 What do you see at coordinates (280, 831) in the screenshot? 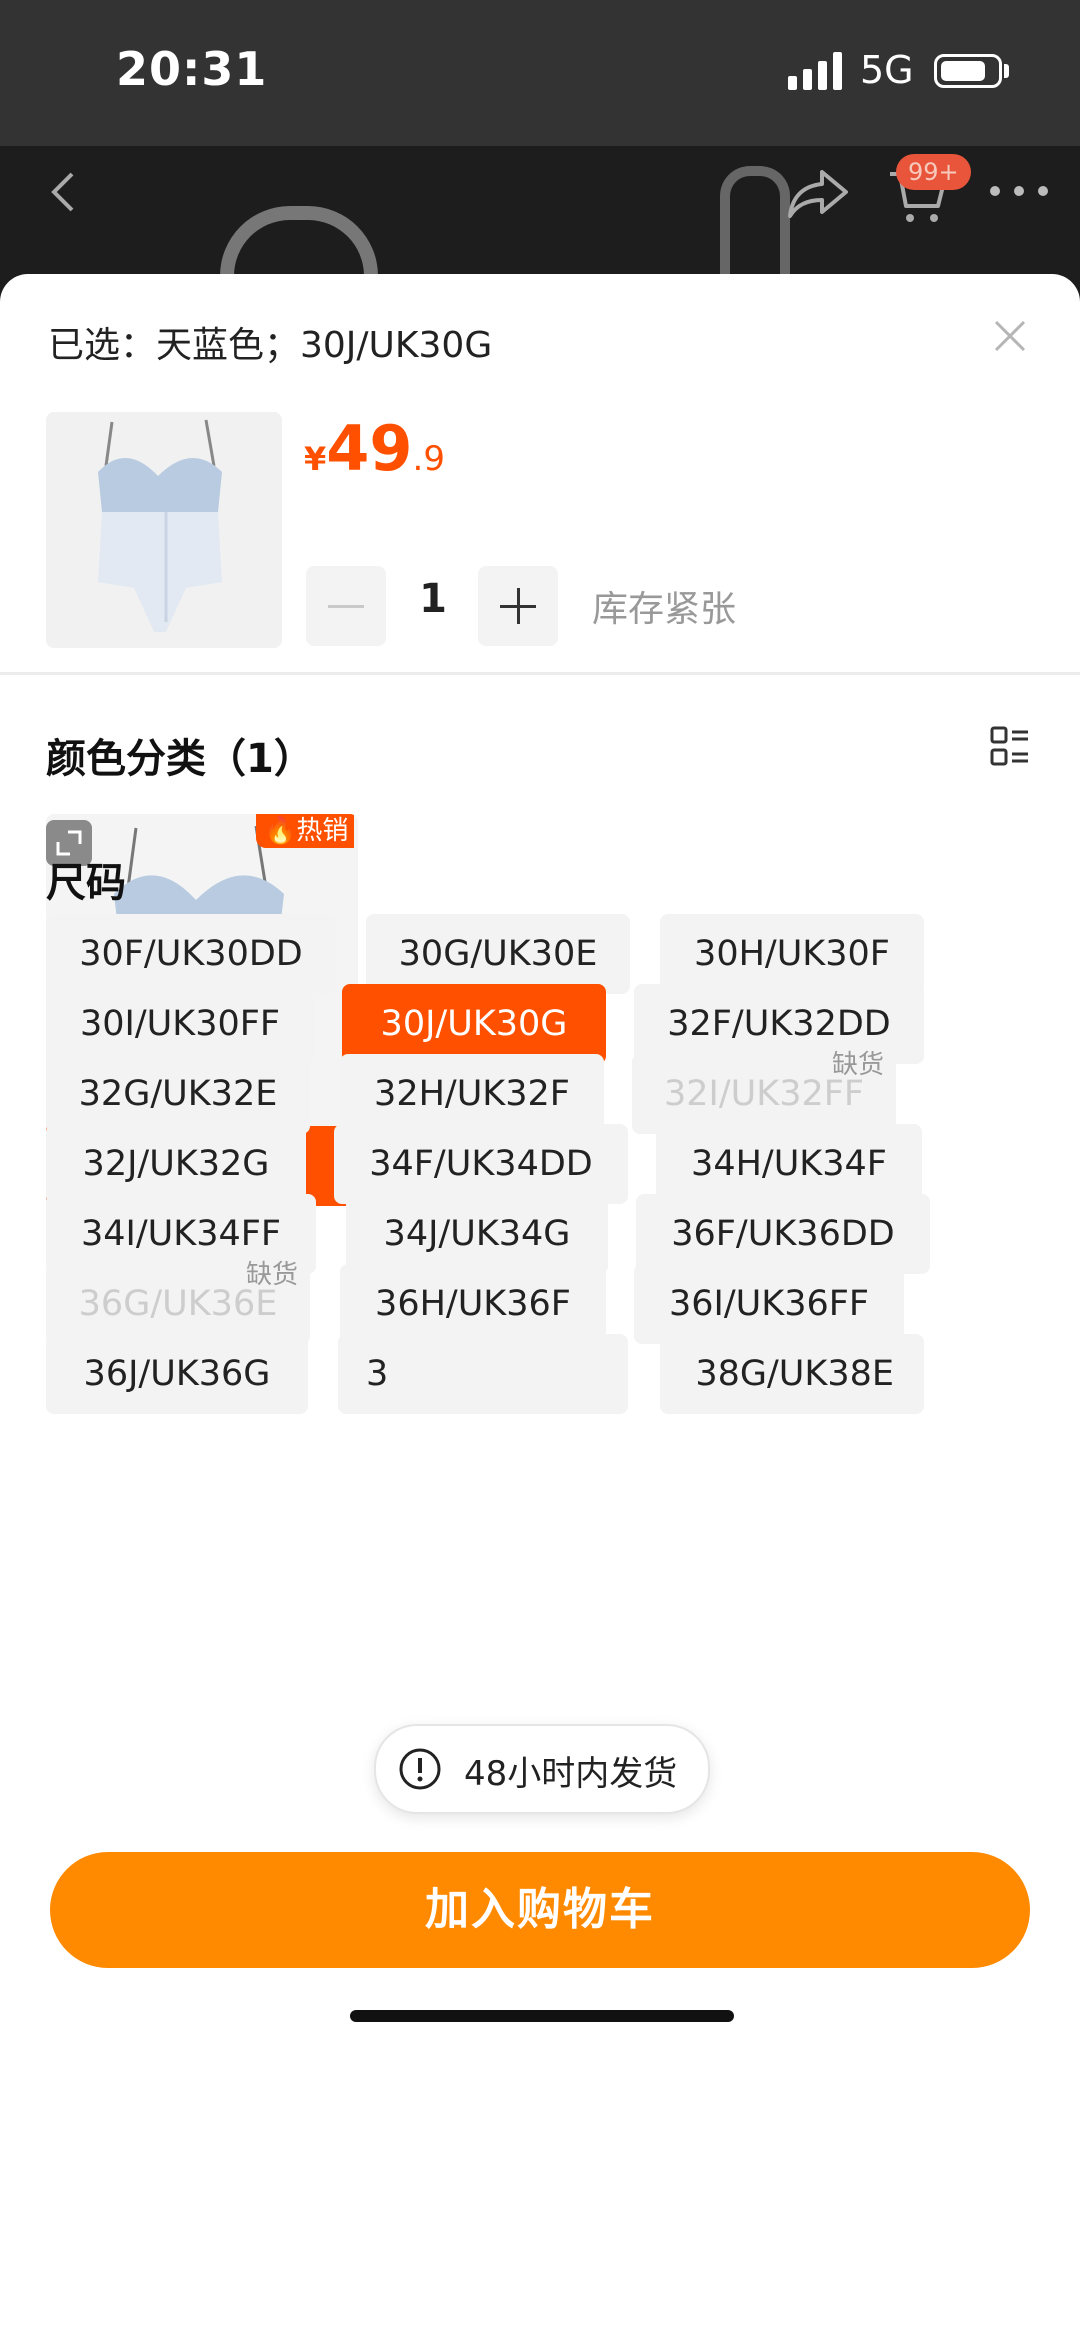
I see `fire-icon: 🔥` at bounding box center [280, 831].